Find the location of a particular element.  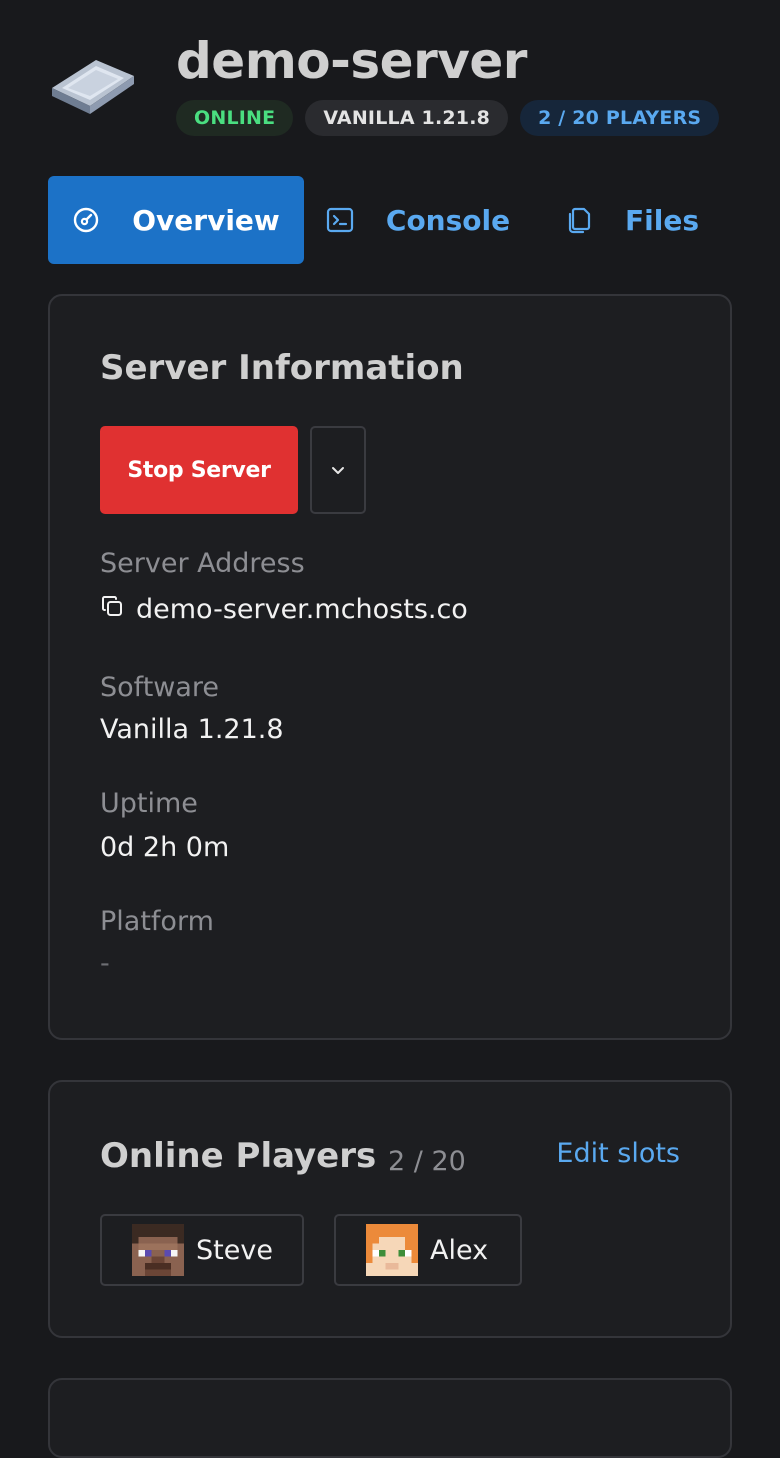

server-address-value: demo-server.mchosts.co is located at coordinates (302, 609).